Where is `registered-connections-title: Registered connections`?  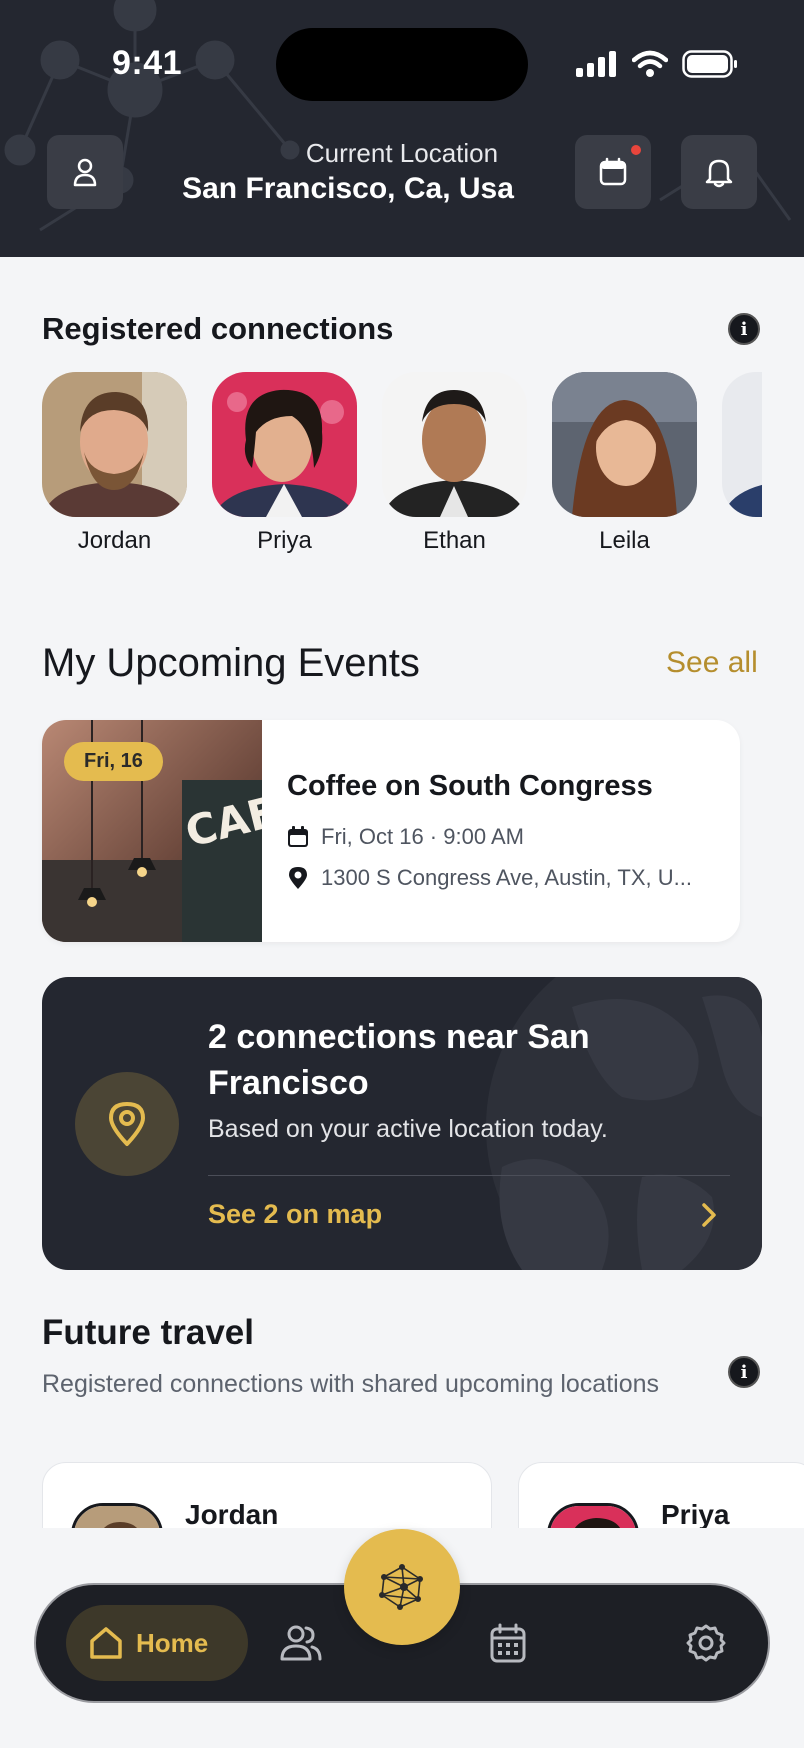
registered-connections-title: Registered connections is located at coordinates (218, 328).